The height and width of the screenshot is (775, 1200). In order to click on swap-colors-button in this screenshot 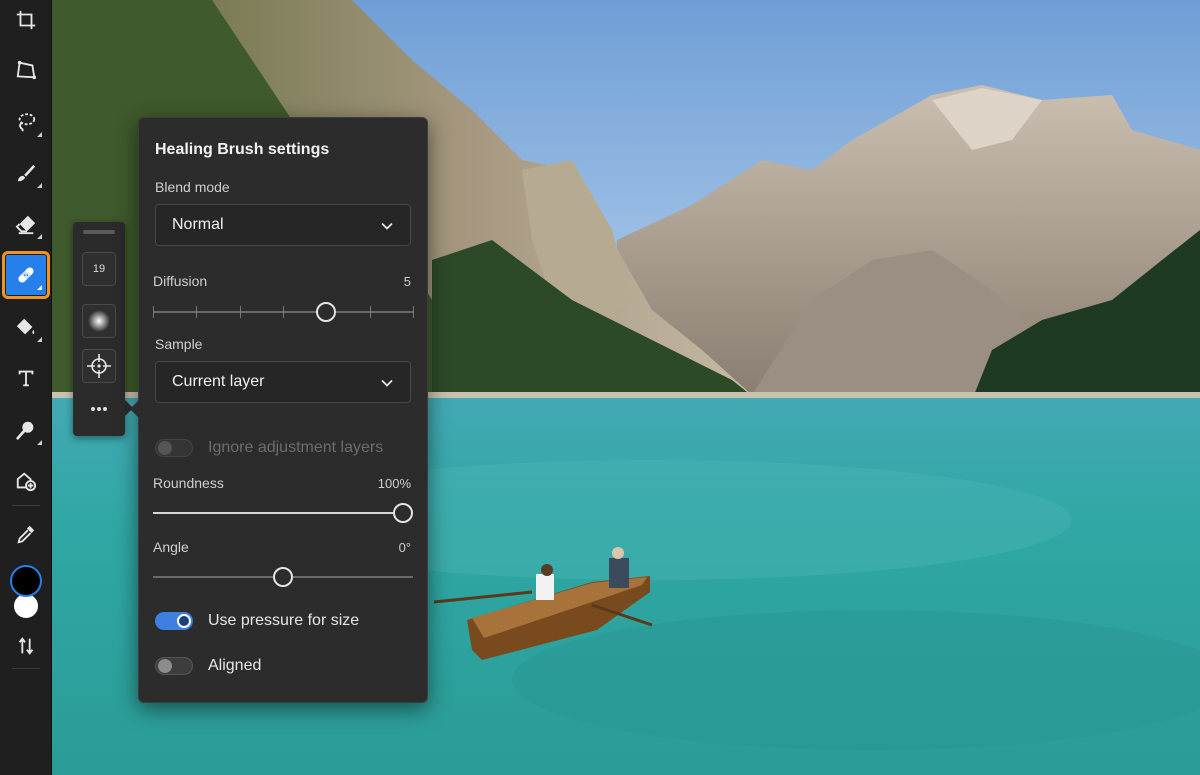, I will do `click(26, 646)`.